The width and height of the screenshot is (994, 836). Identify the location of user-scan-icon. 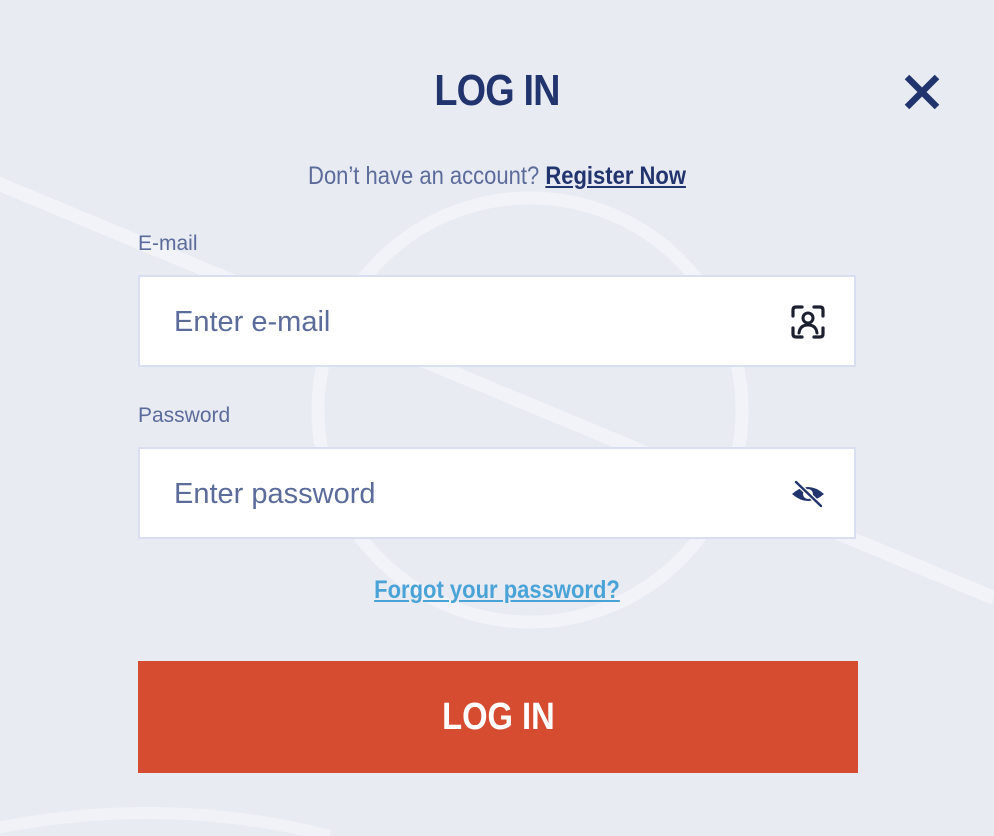
(808, 322).